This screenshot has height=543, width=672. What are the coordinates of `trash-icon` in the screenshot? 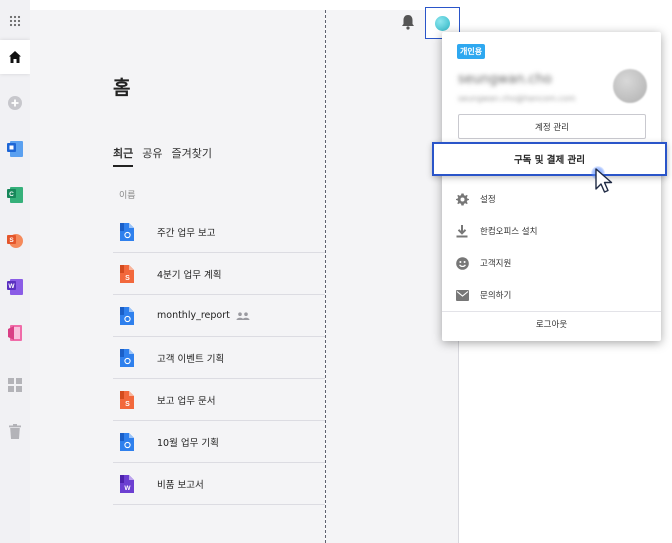 It's located at (15, 431).